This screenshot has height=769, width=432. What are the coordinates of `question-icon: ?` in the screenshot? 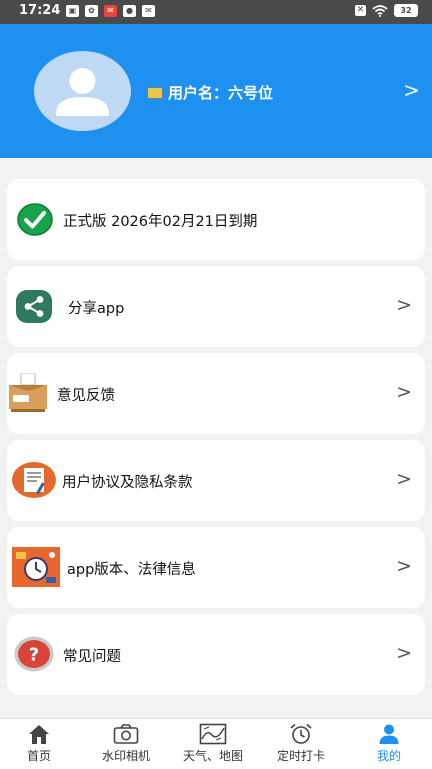 It's located at (34, 654).